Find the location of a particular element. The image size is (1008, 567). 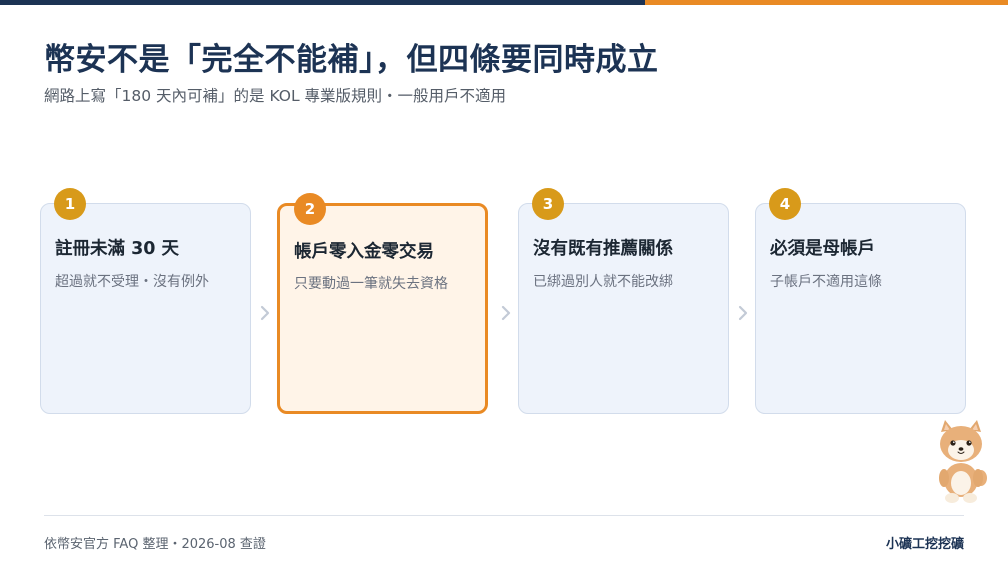

step-description: 已綁過別人就不能改綁 is located at coordinates (603, 282).